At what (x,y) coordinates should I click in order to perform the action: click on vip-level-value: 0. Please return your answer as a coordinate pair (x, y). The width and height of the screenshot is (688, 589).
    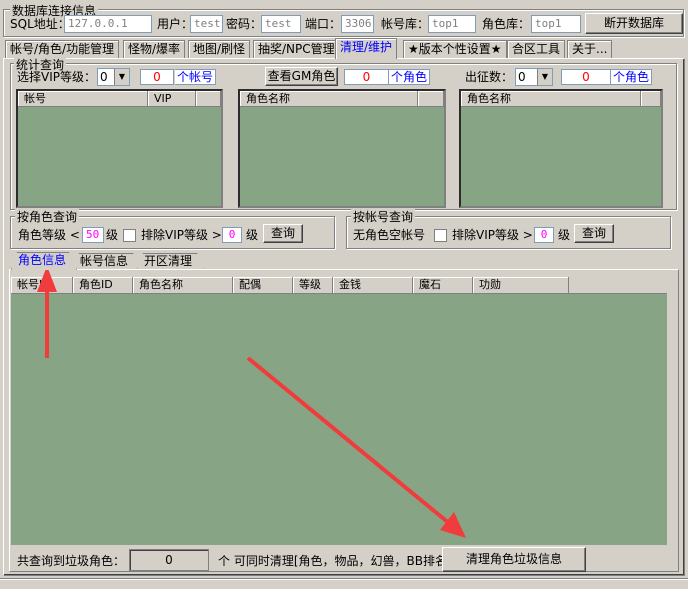
    Looking at the image, I should click on (104, 77).